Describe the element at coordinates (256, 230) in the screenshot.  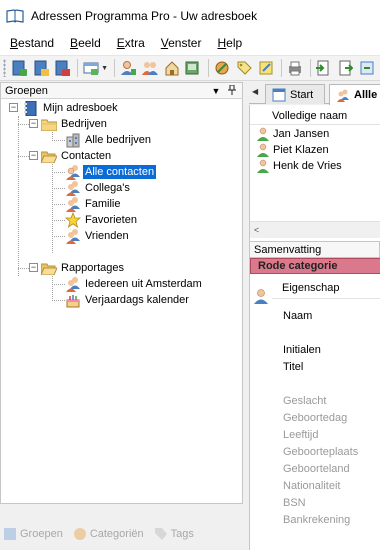
I see `scroll-left-icon: <` at that location.